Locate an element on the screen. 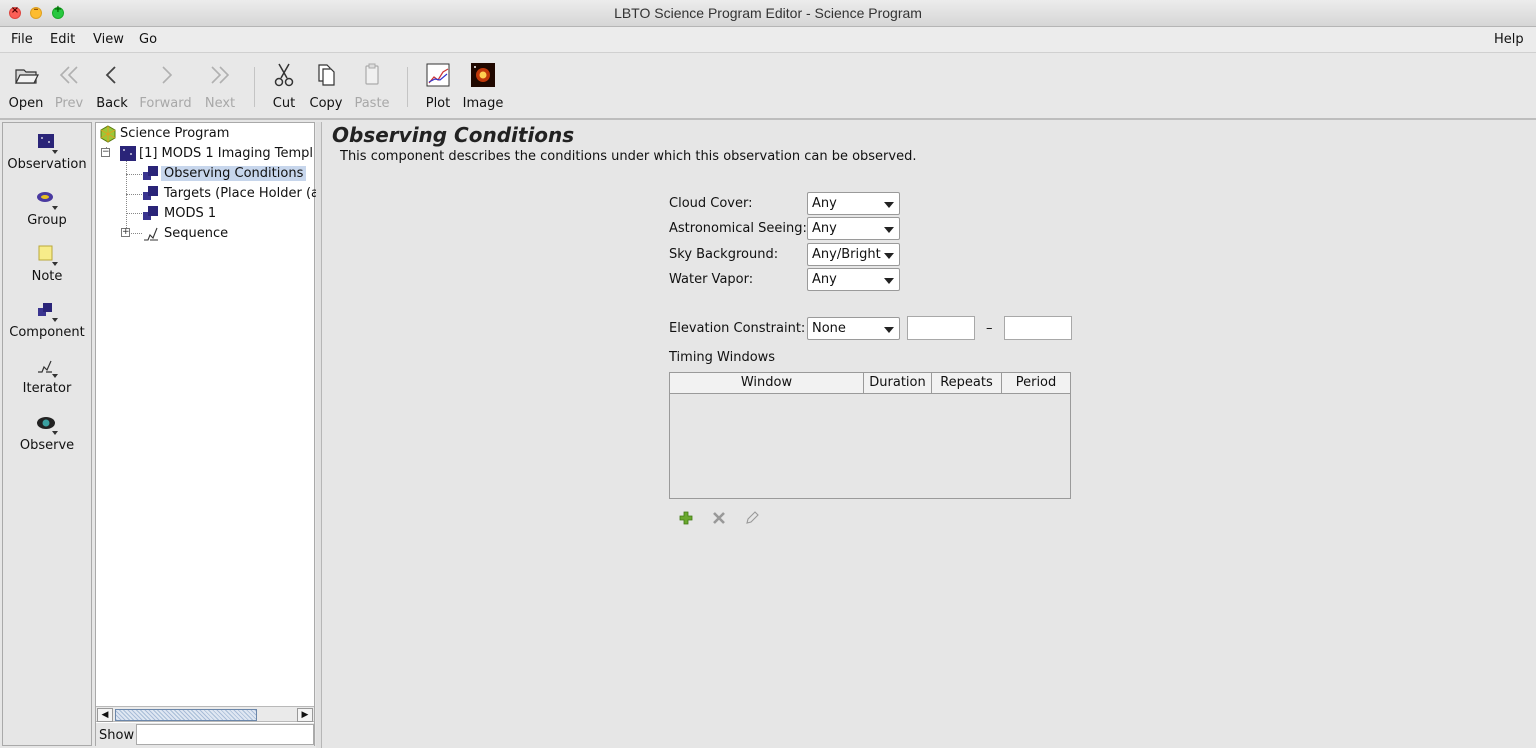  tree-horizontal-scrollbar: ◀ ▶ is located at coordinates (205, 714).